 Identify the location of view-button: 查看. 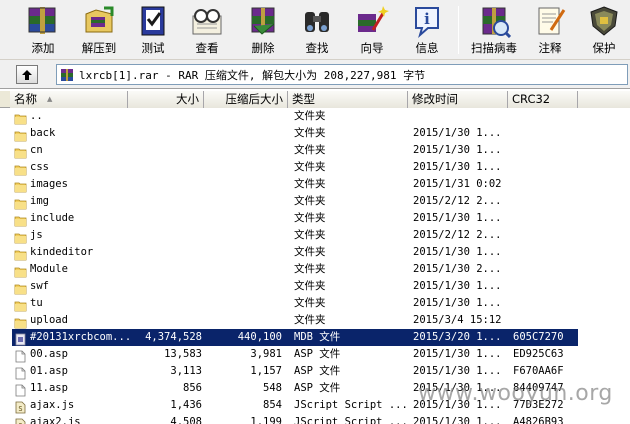
(207, 30).